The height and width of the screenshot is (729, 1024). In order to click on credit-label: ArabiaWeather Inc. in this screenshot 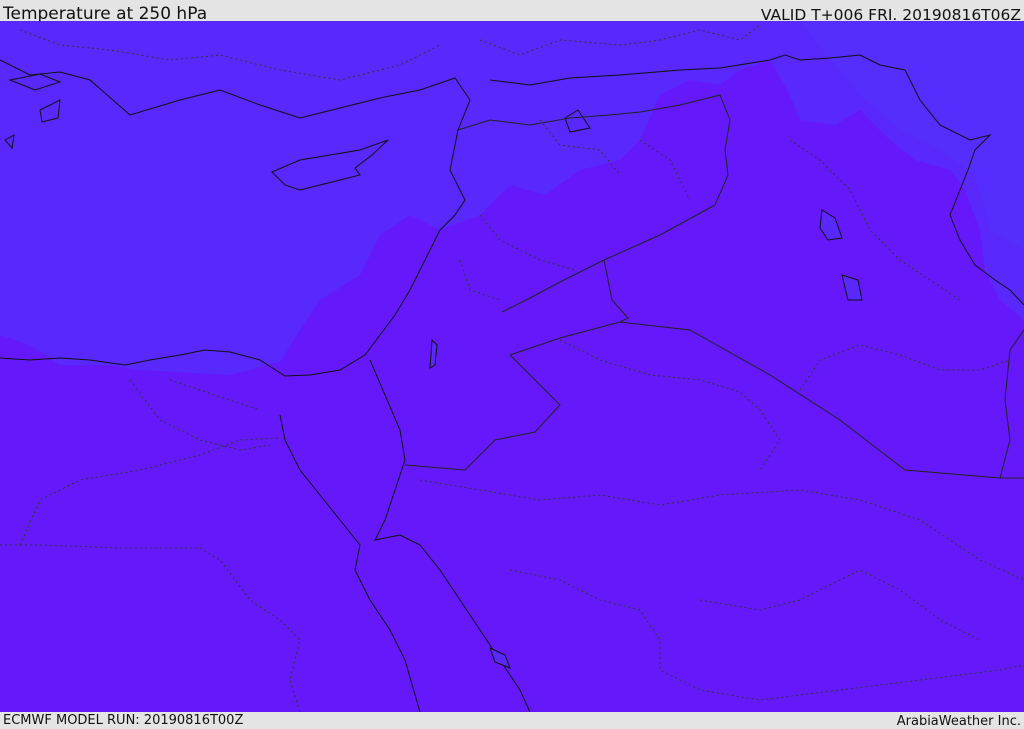, I will do `click(958, 721)`.